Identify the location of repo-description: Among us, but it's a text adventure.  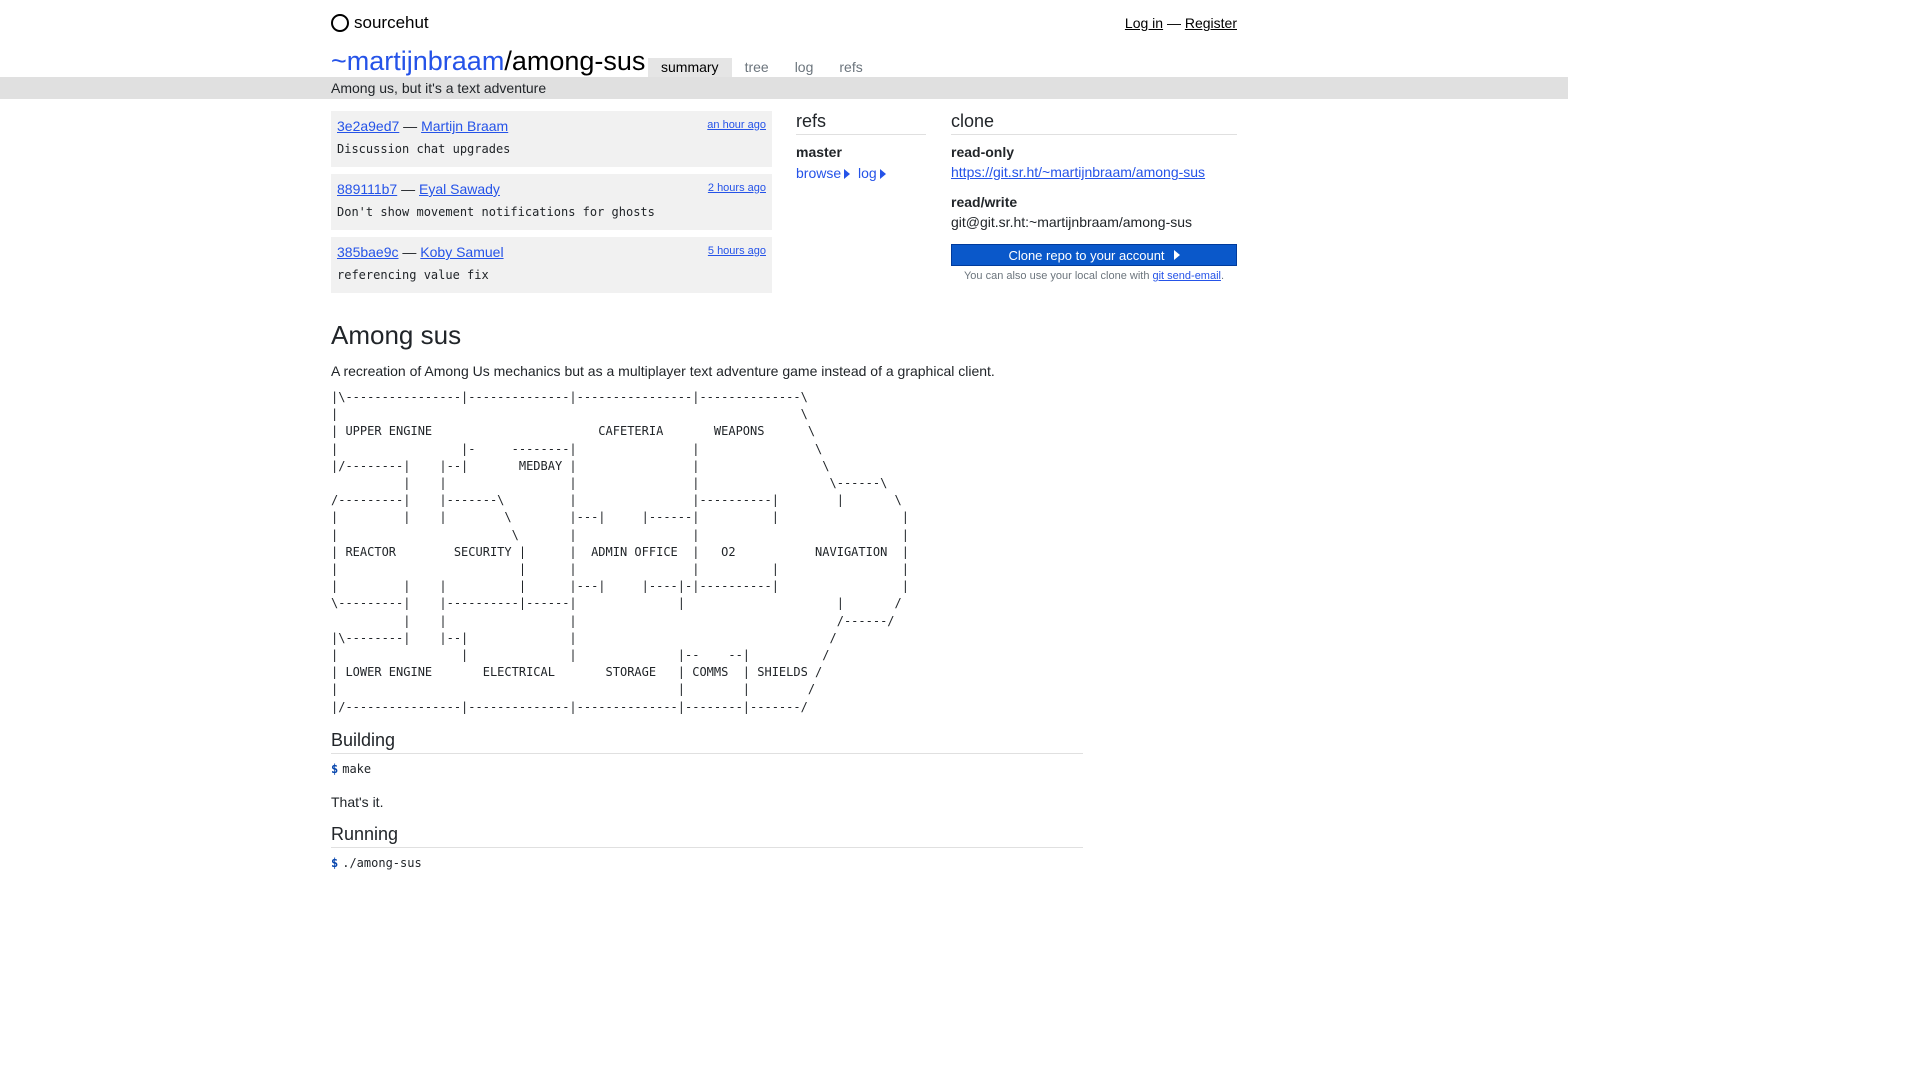
(439, 88).